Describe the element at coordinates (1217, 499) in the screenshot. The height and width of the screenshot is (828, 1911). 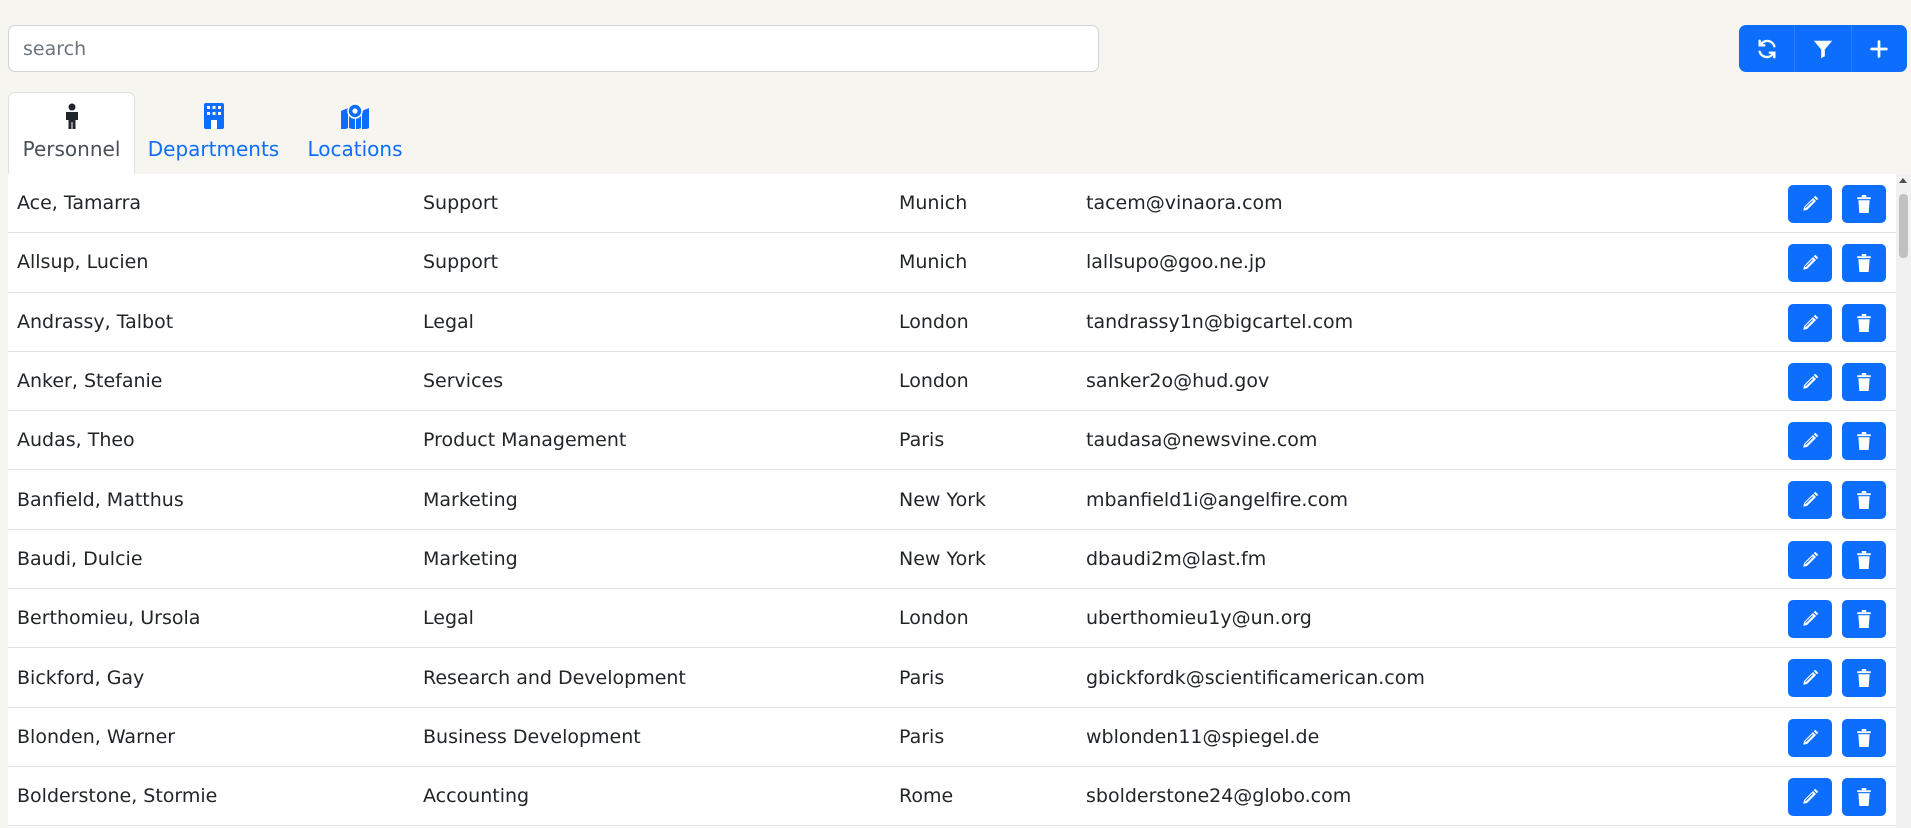
I see `employee-email: mbanfield1i@angelfire.com` at that location.